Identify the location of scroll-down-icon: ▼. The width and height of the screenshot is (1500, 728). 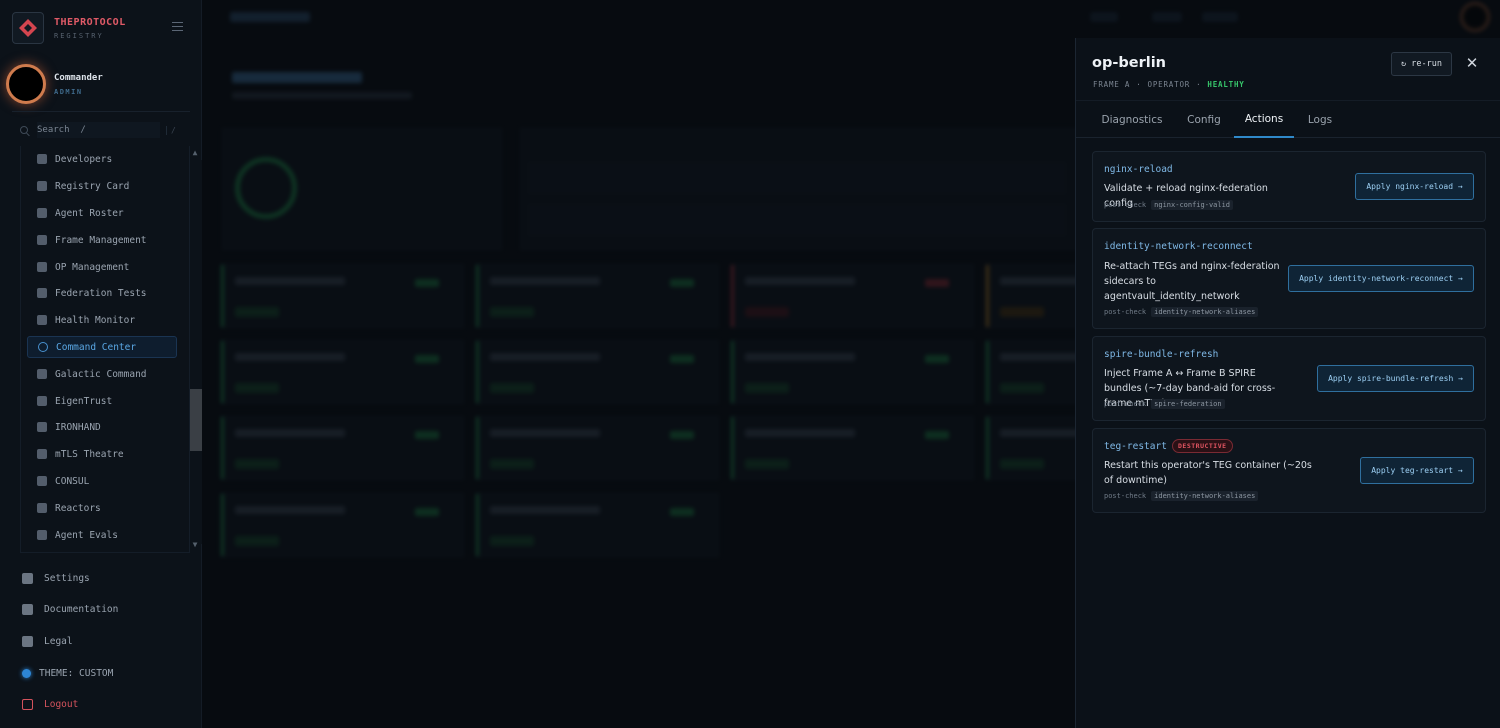
(195, 544).